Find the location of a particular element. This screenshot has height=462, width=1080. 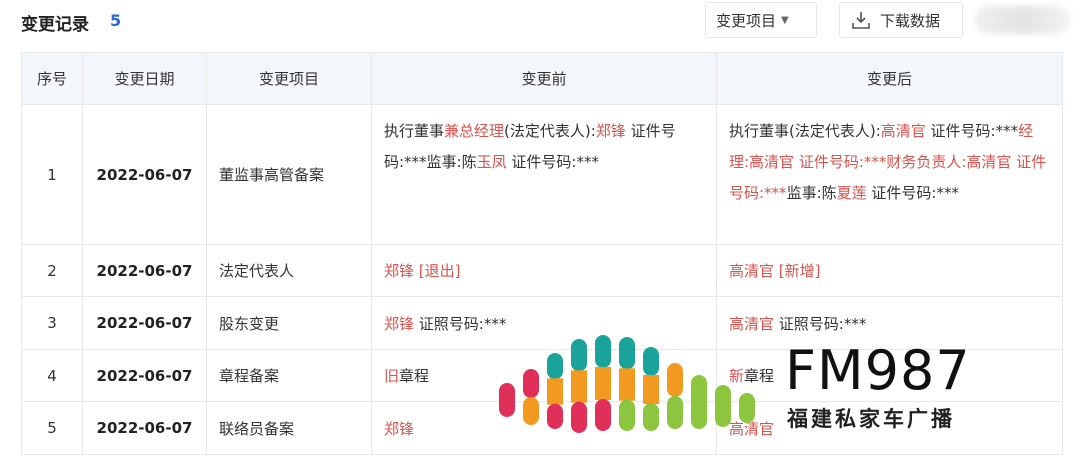

col-header-num: 序号 is located at coordinates (52, 78).